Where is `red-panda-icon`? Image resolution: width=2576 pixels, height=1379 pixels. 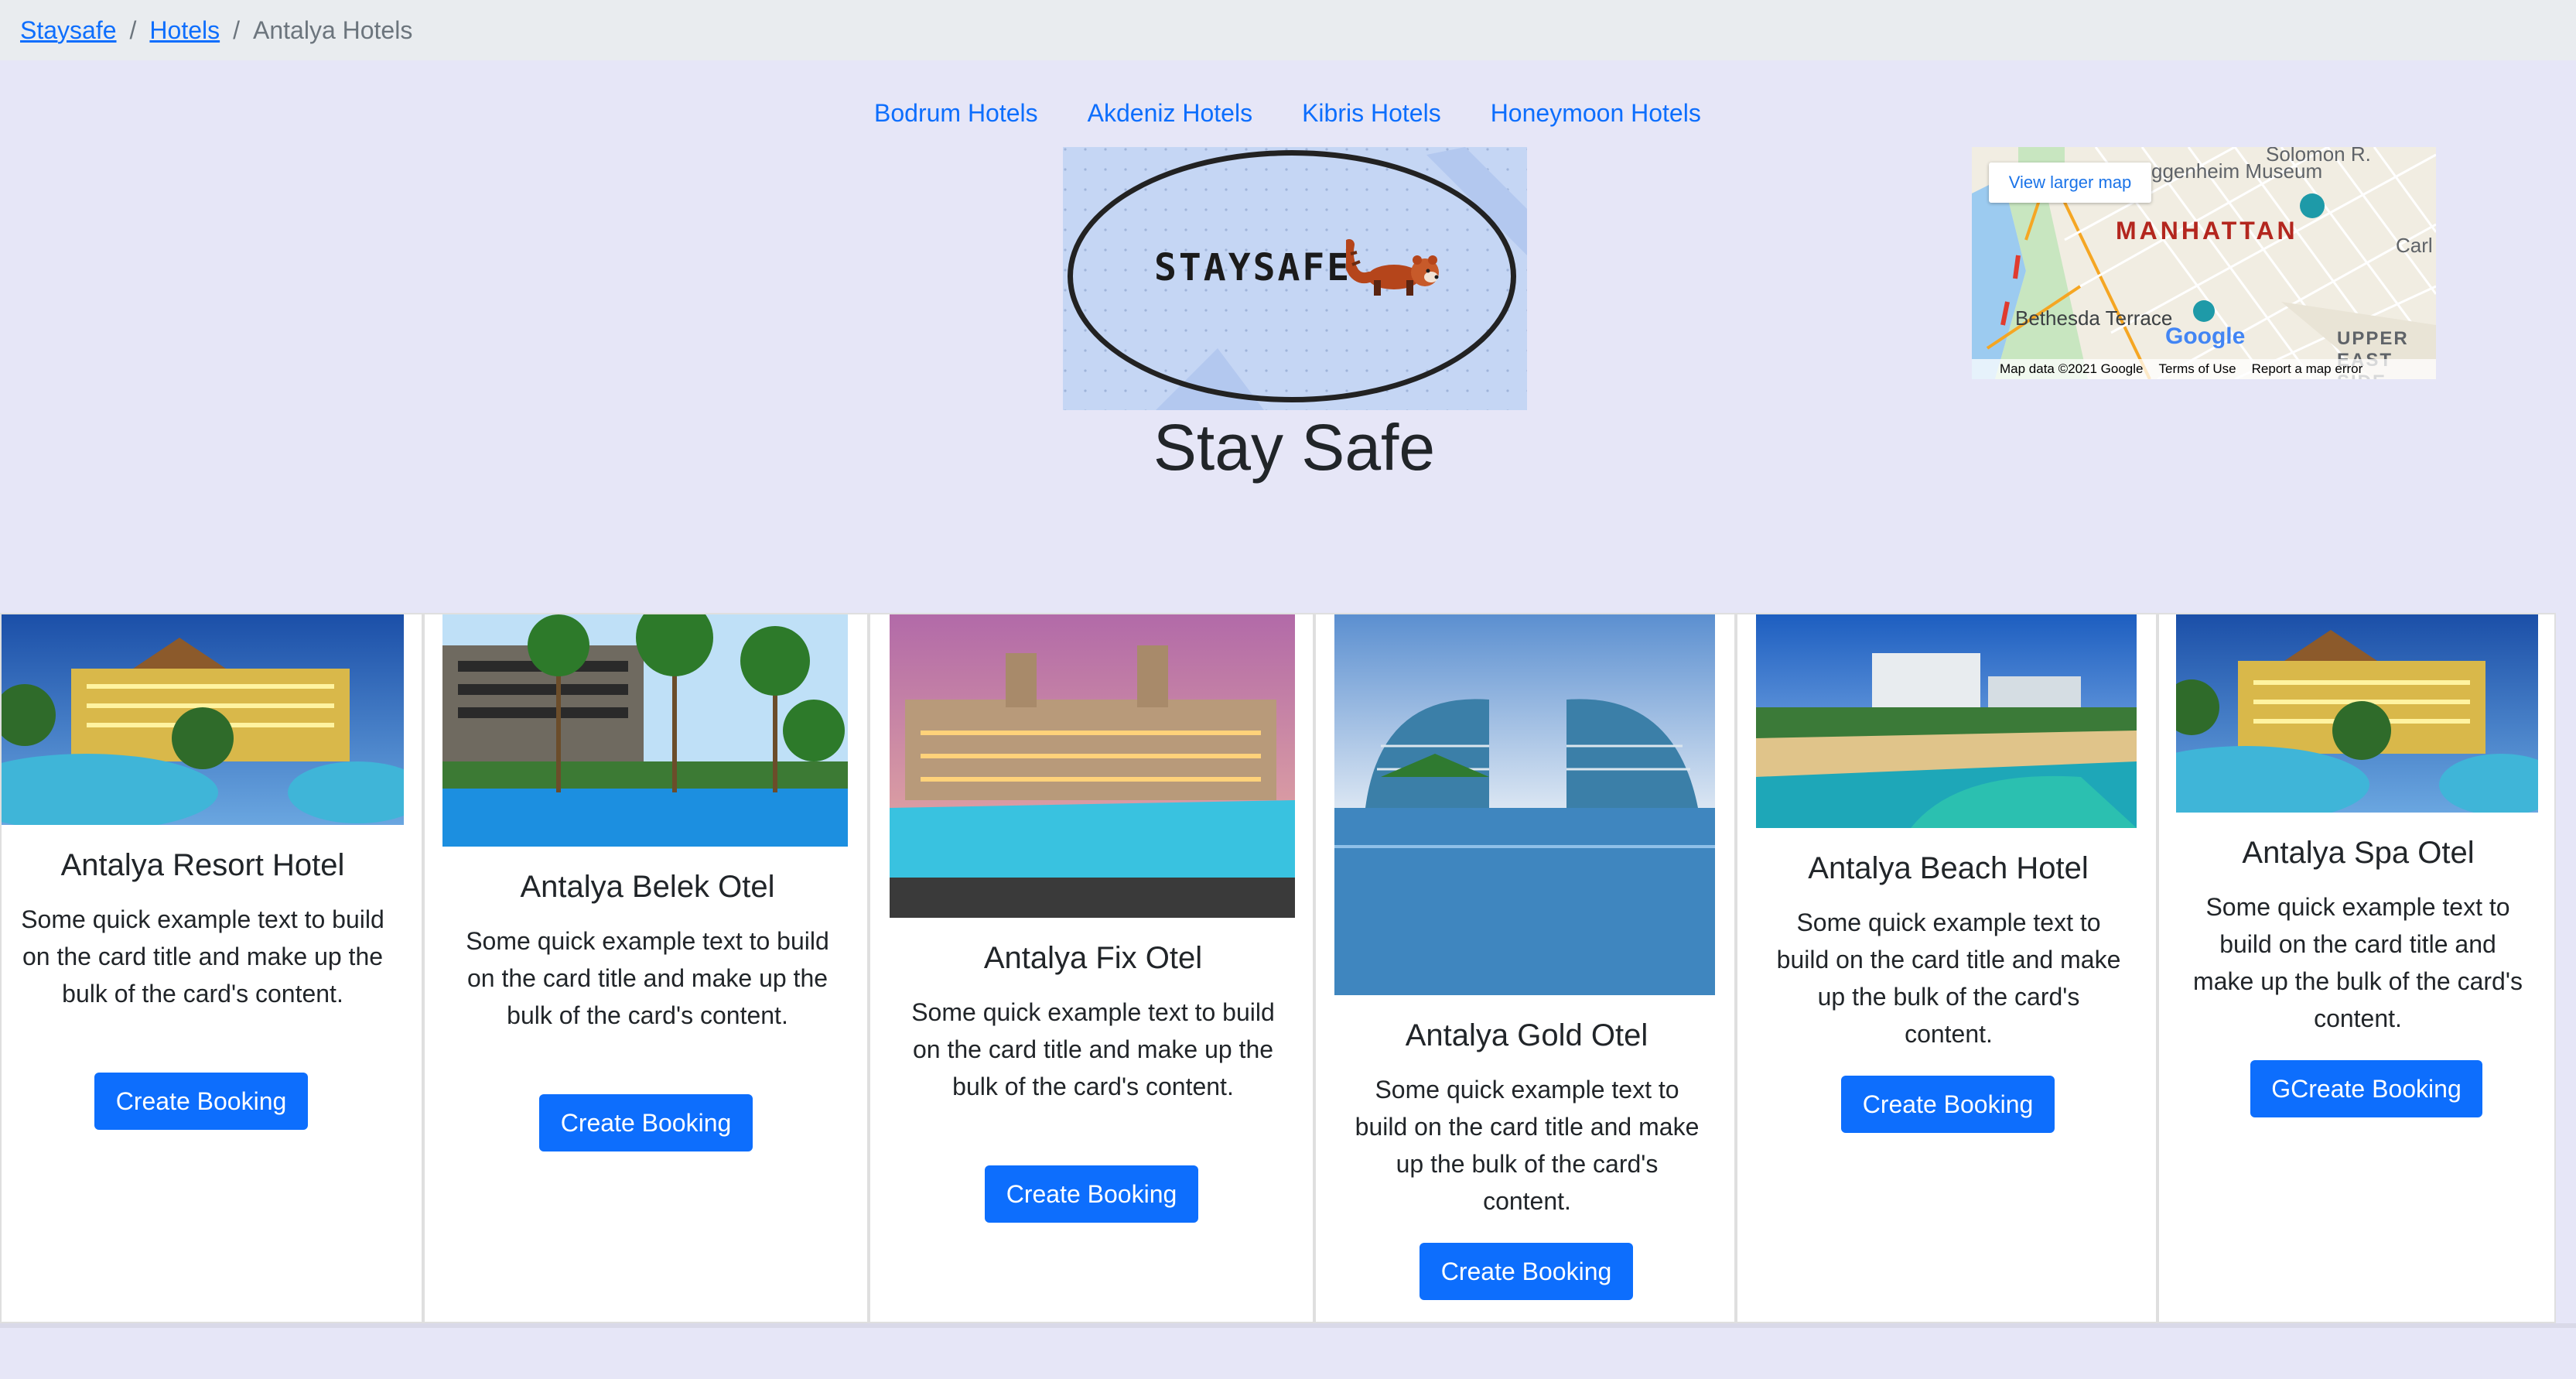
red-panda-icon is located at coordinates (1392, 267).